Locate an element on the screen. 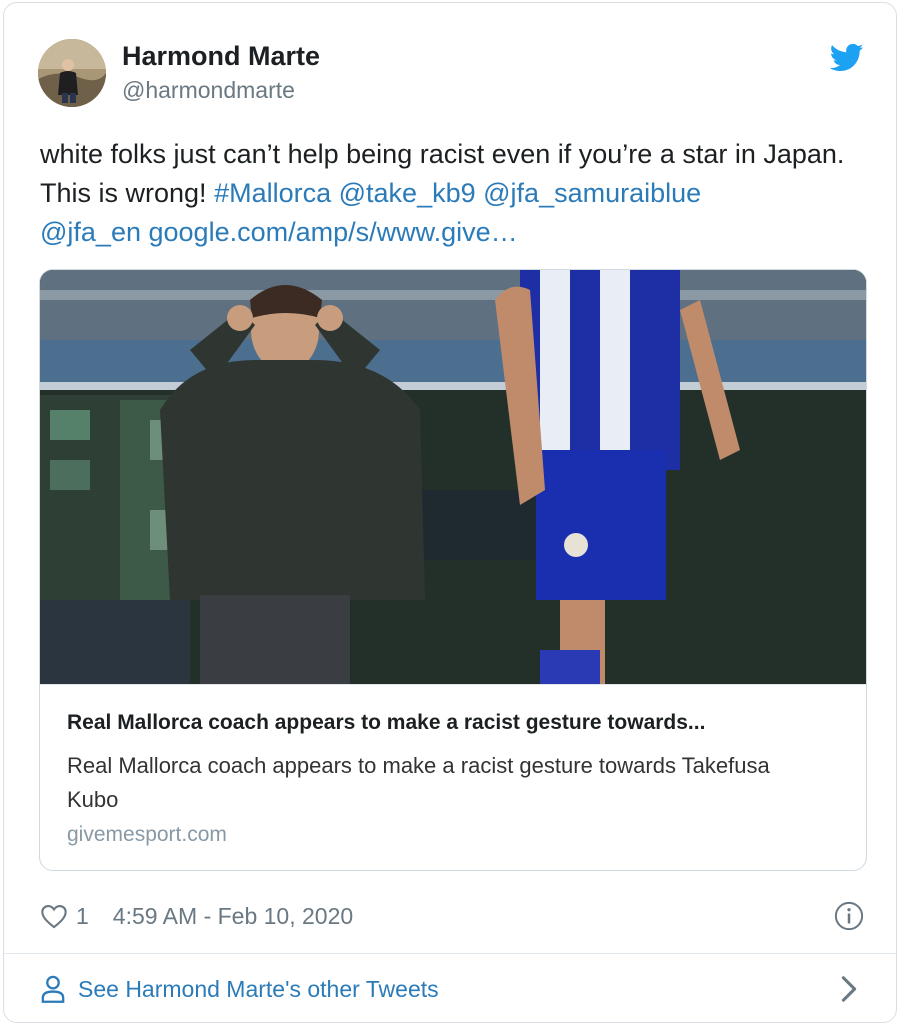 Image resolution: width=900 pixels, height=1026 pixels. mention-link: @jfa_samuraiblue is located at coordinates (592, 193).